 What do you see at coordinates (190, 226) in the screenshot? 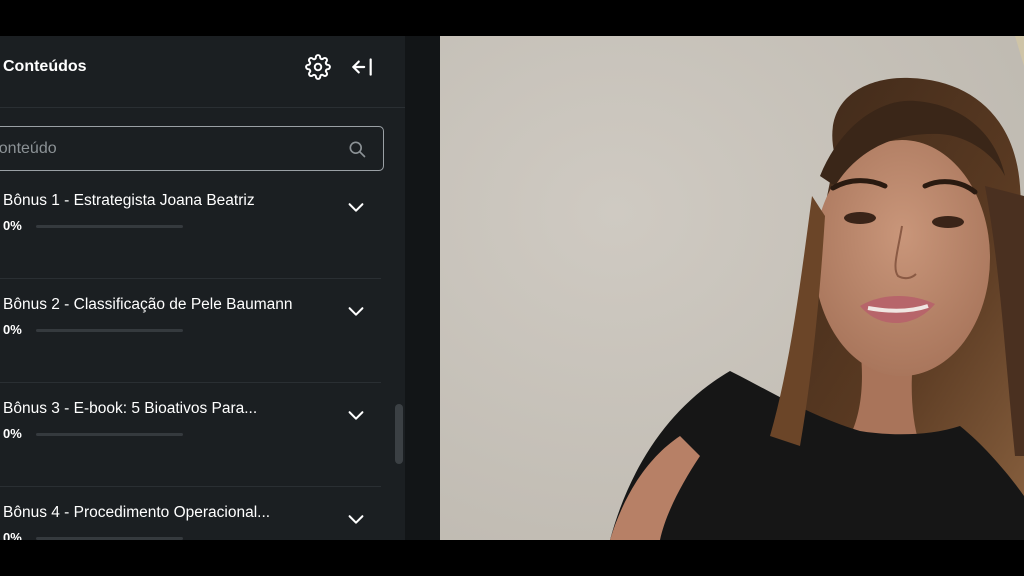
I see `module-item: Bônus 1 - Estrategista Joana Beatriz 0%` at bounding box center [190, 226].